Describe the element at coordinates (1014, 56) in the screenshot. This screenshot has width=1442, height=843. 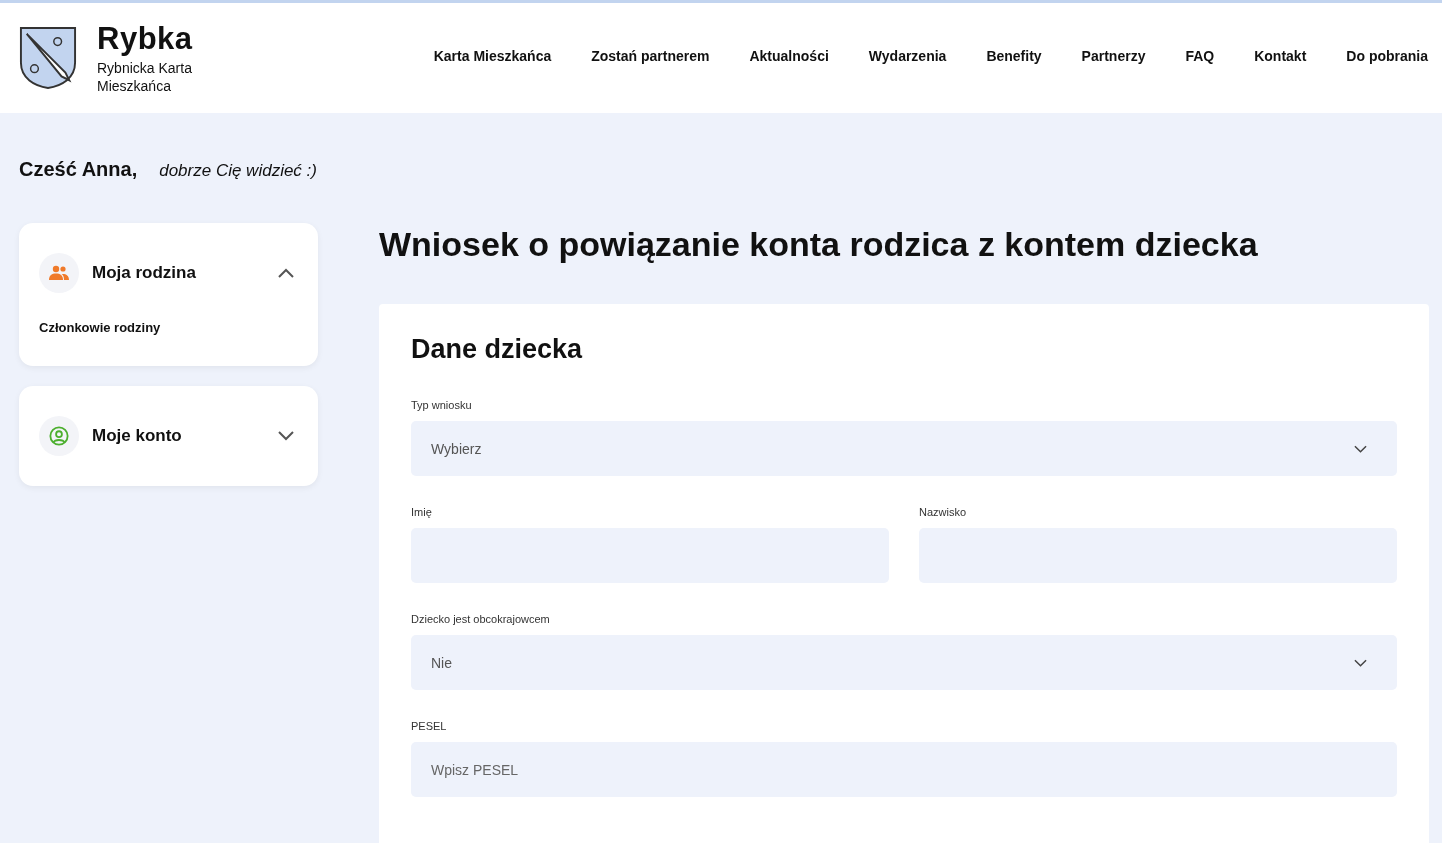
I see `nav-link: Benefity` at that location.